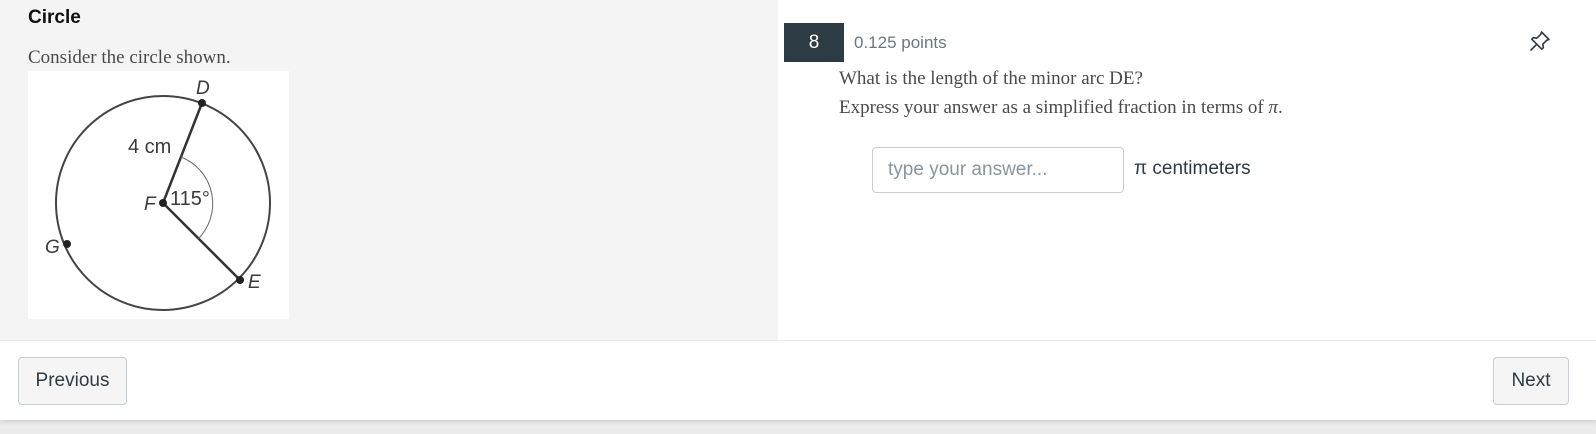  What do you see at coordinates (240, 280) in the screenshot?
I see `point-e` at bounding box center [240, 280].